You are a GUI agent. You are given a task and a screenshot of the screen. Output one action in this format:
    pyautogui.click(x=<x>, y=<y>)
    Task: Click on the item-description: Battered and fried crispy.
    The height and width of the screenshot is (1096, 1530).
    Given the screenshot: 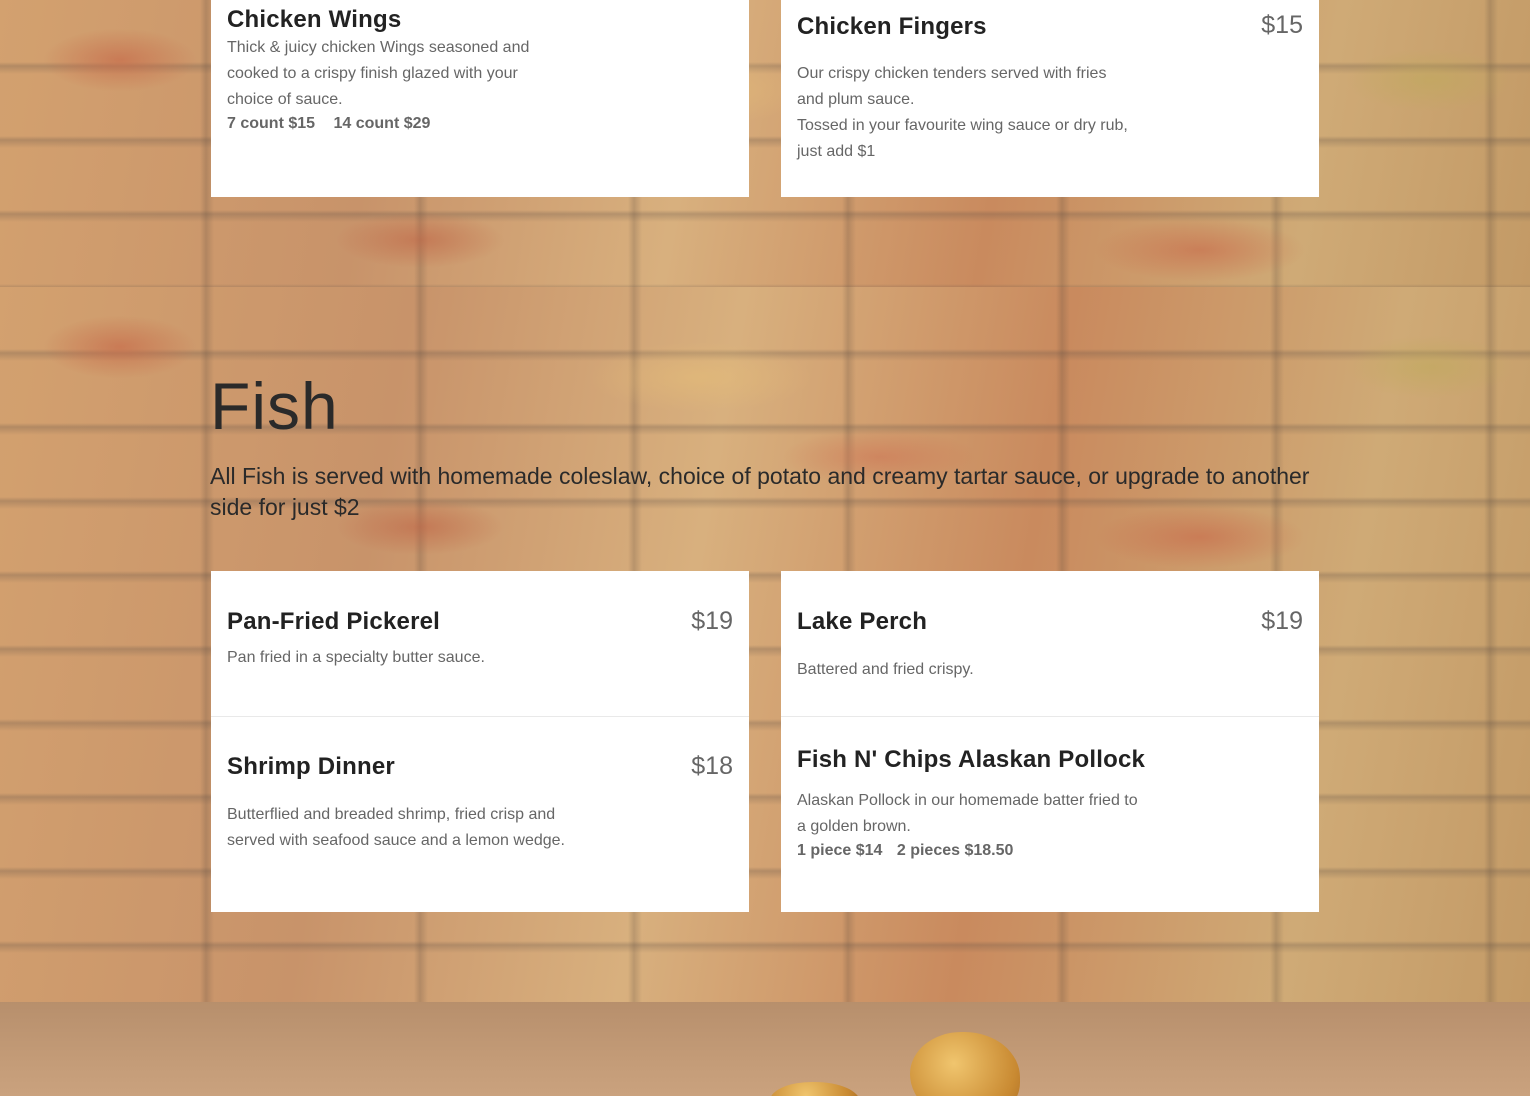 What is the action you would take?
    pyautogui.click(x=885, y=669)
    